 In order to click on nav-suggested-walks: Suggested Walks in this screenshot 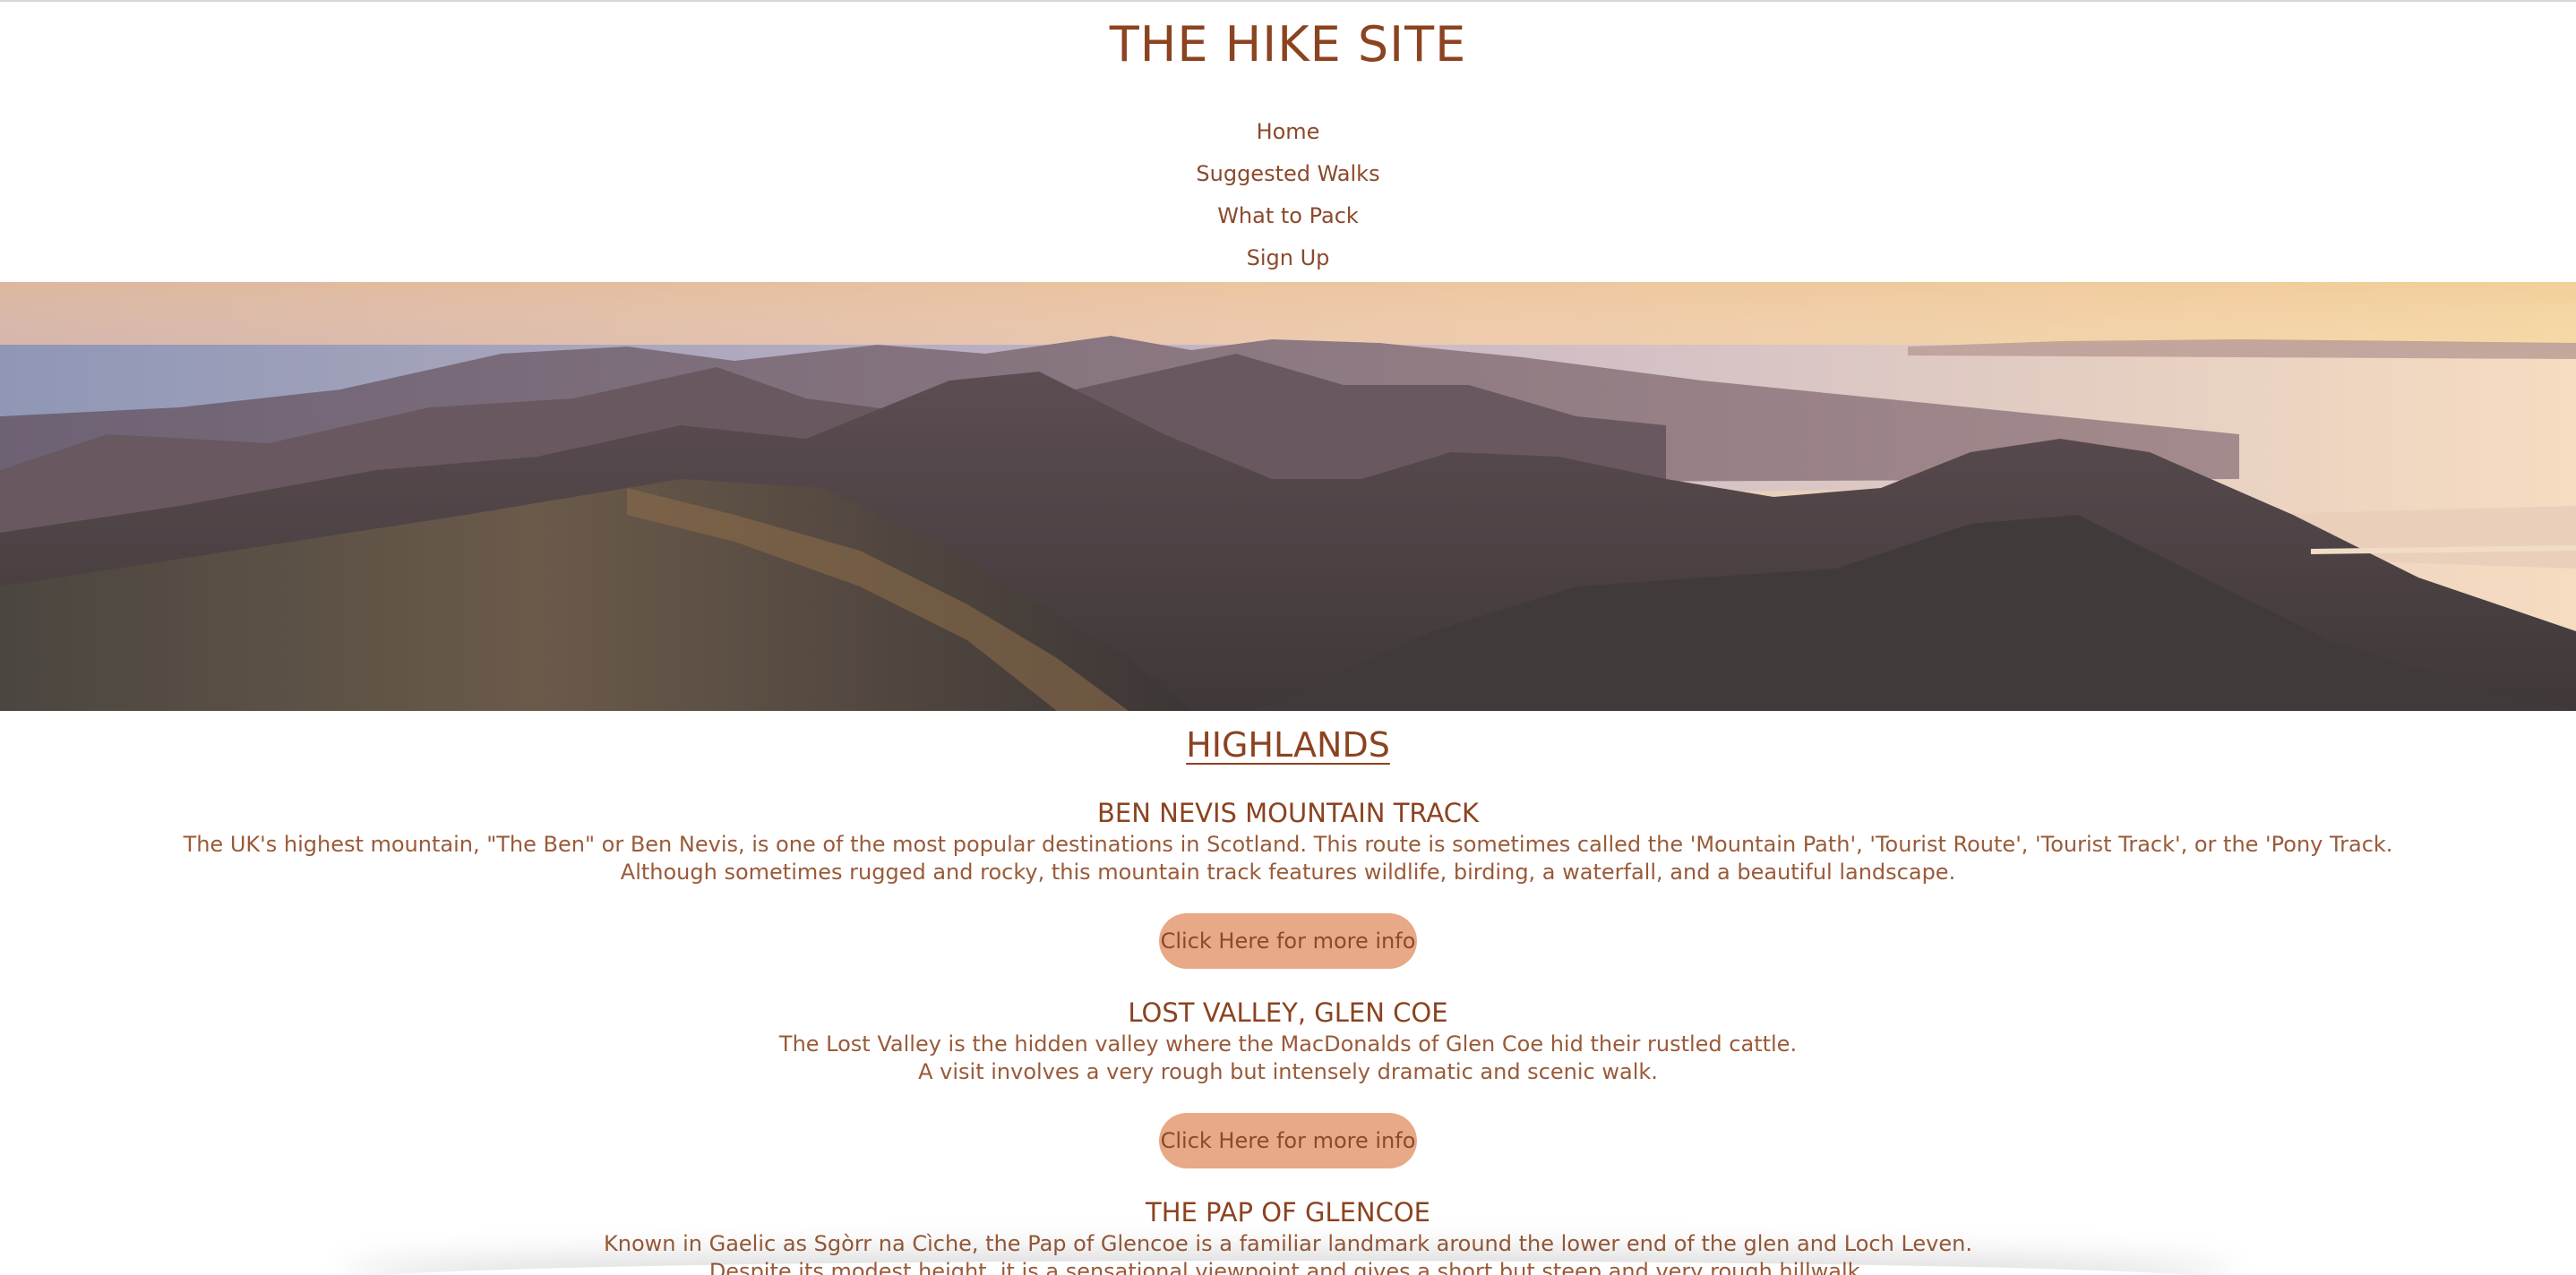, I will do `click(1288, 174)`.